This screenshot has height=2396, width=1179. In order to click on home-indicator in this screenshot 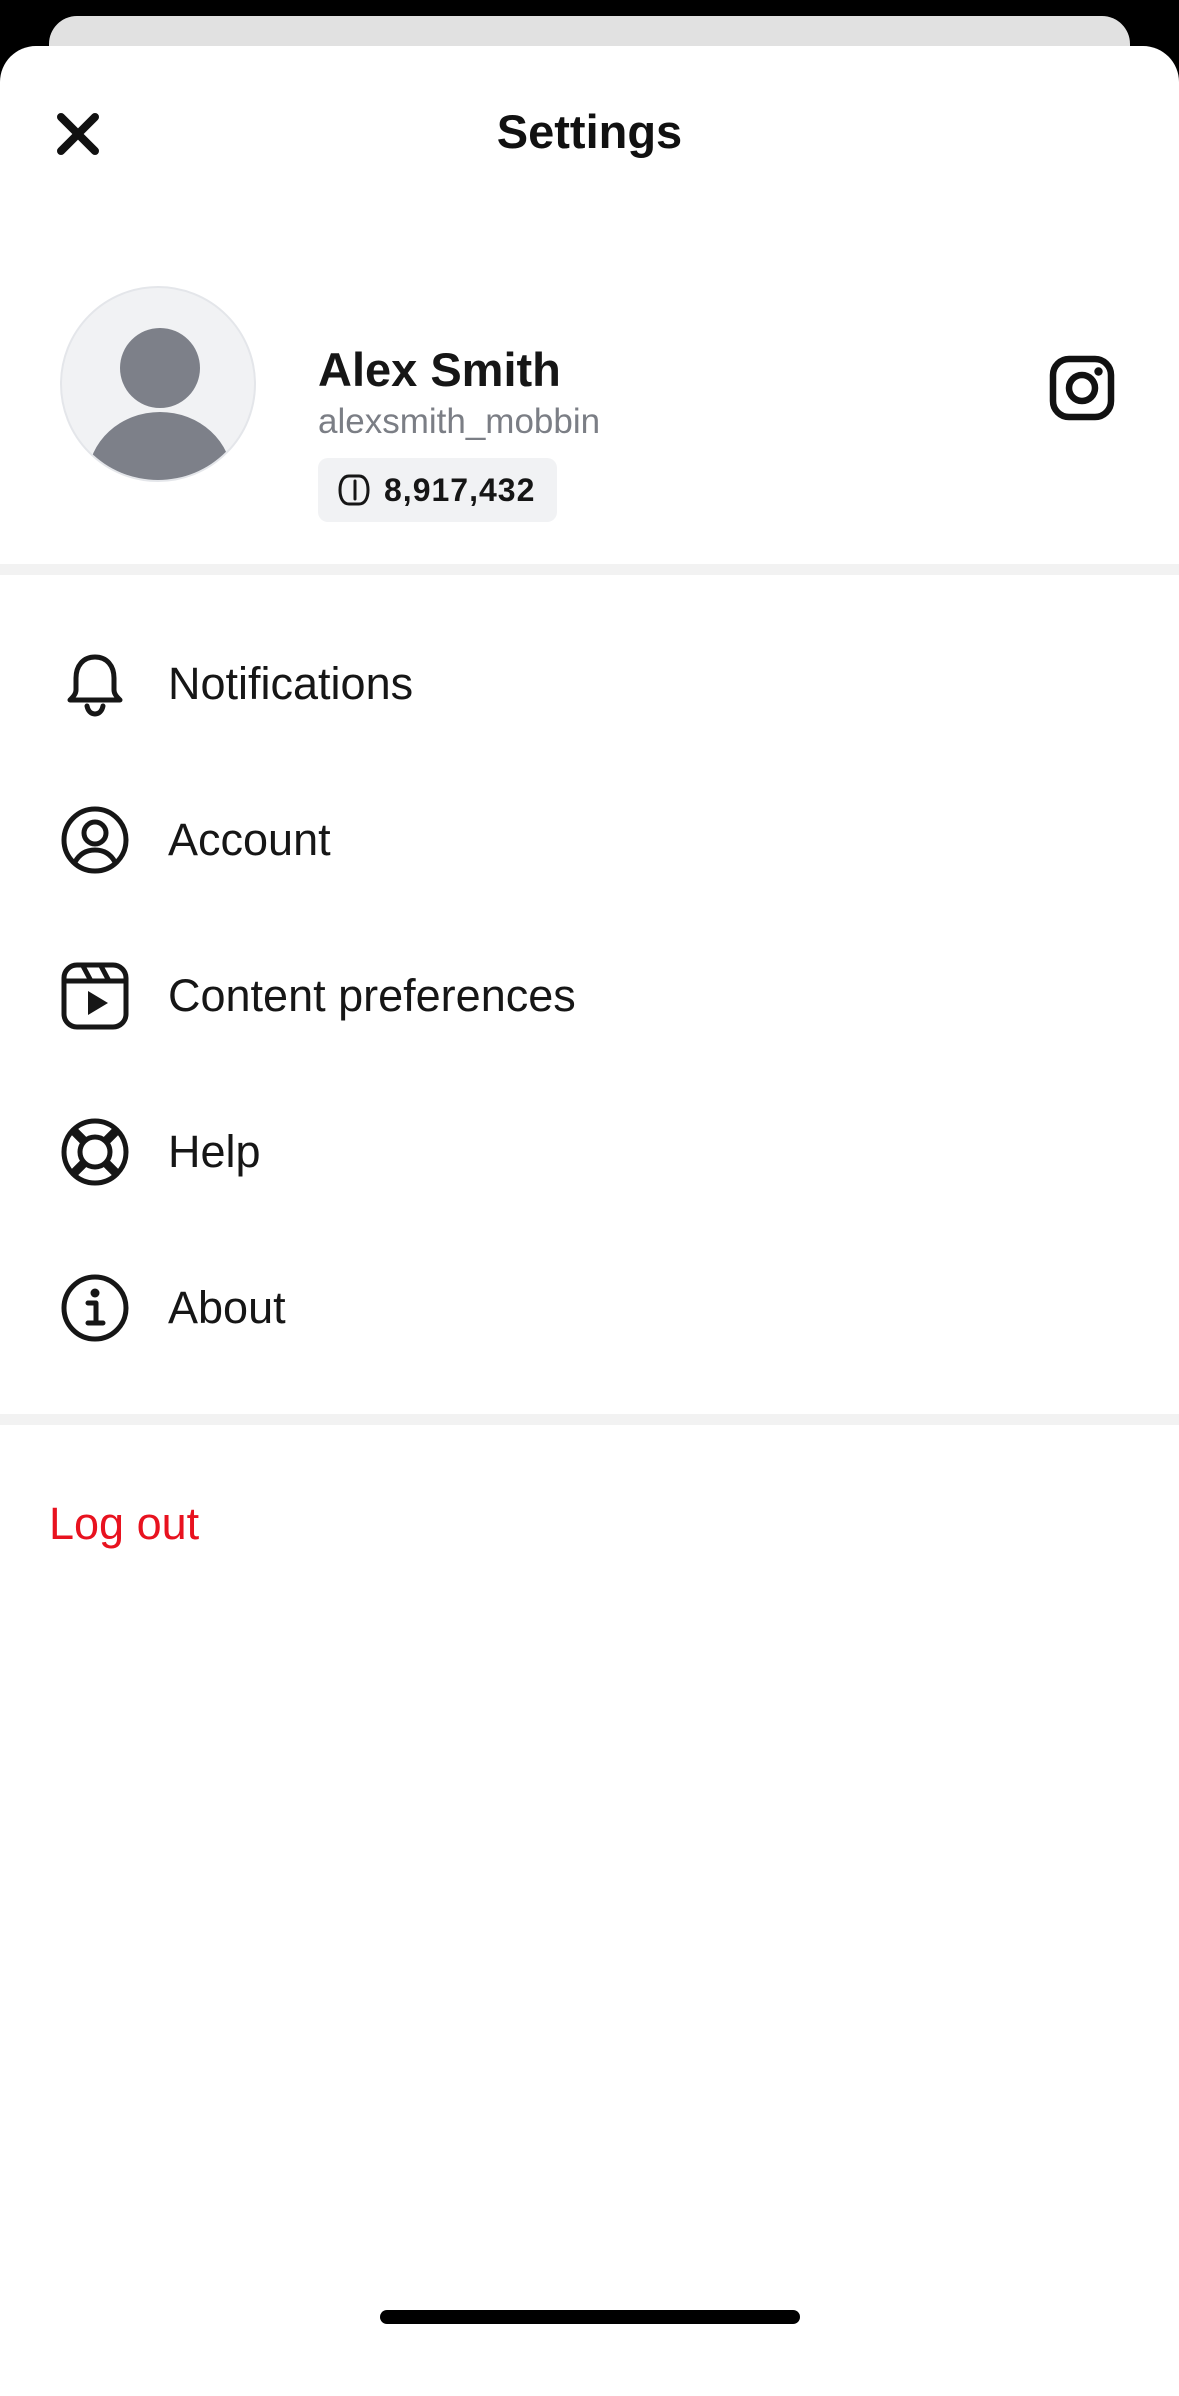, I will do `click(590, 2317)`.